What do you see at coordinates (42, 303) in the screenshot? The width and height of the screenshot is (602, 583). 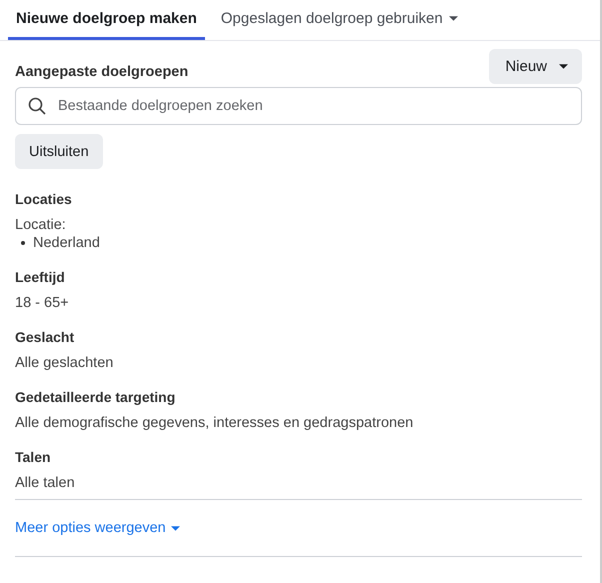 I see `section-value: 18 - 65+` at bounding box center [42, 303].